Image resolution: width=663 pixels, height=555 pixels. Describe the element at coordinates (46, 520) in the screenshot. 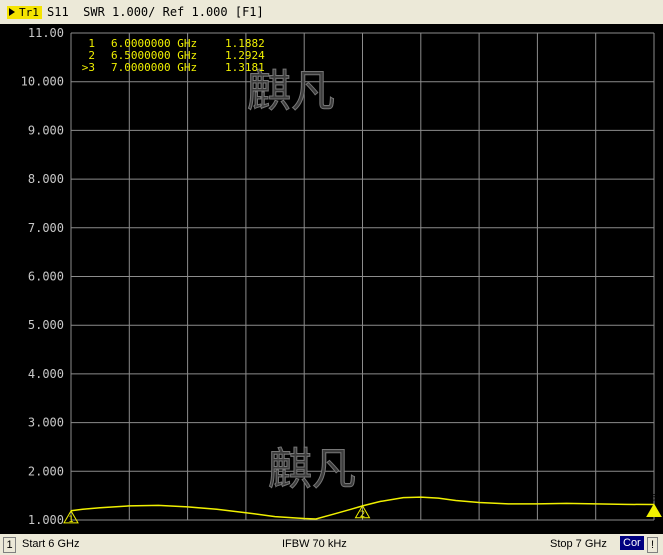

I see `y-tick-label: 1.000` at that location.